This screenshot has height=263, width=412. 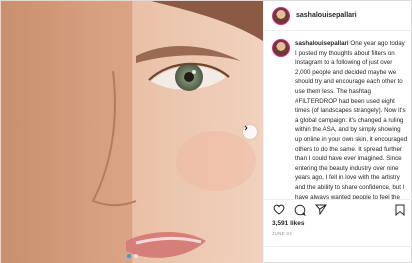 What do you see at coordinates (322, 43) in the screenshot?
I see `caption-username: sashalouisepallari` at bounding box center [322, 43].